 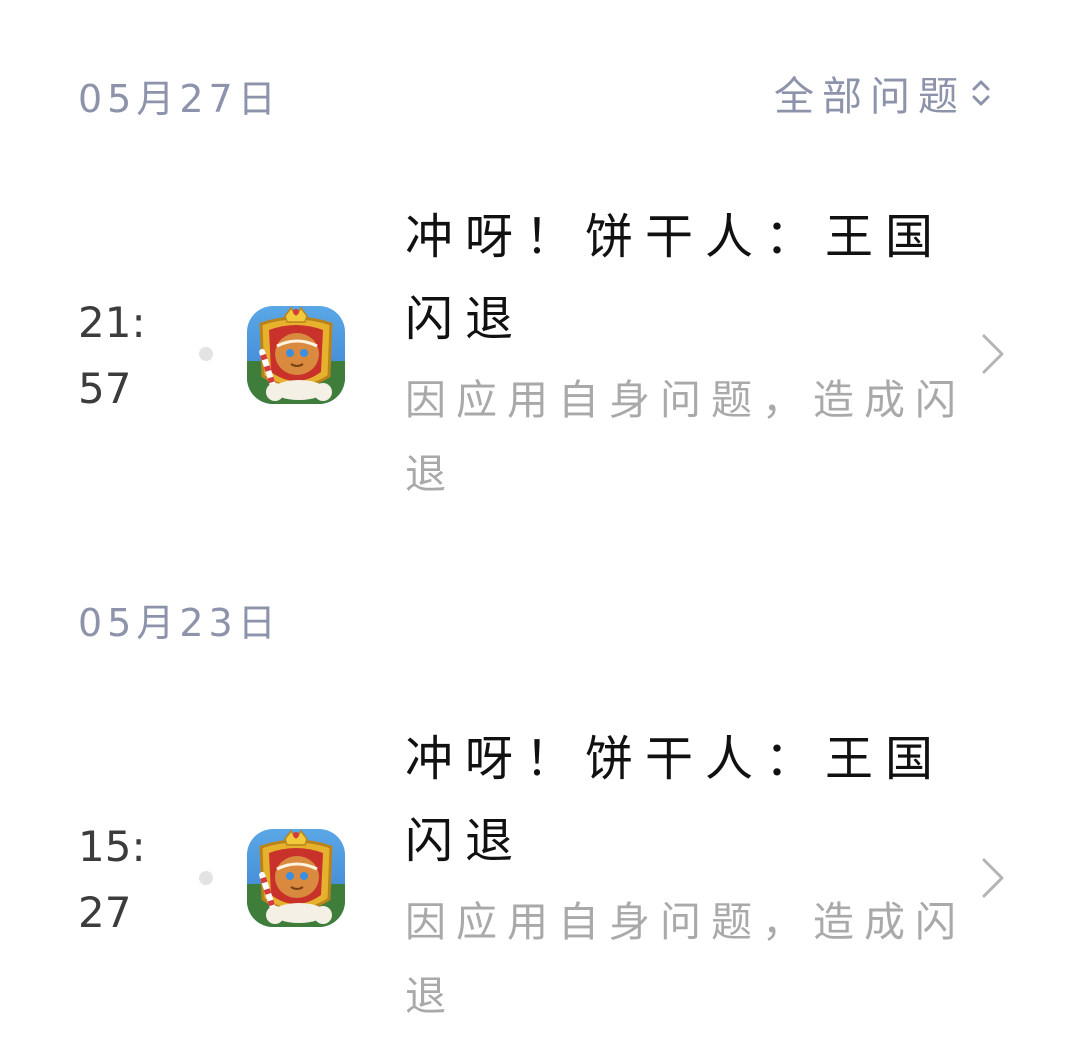 What do you see at coordinates (112, 355) in the screenshot?
I see `record-time: 21: 57` at bounding box center [112, 355].